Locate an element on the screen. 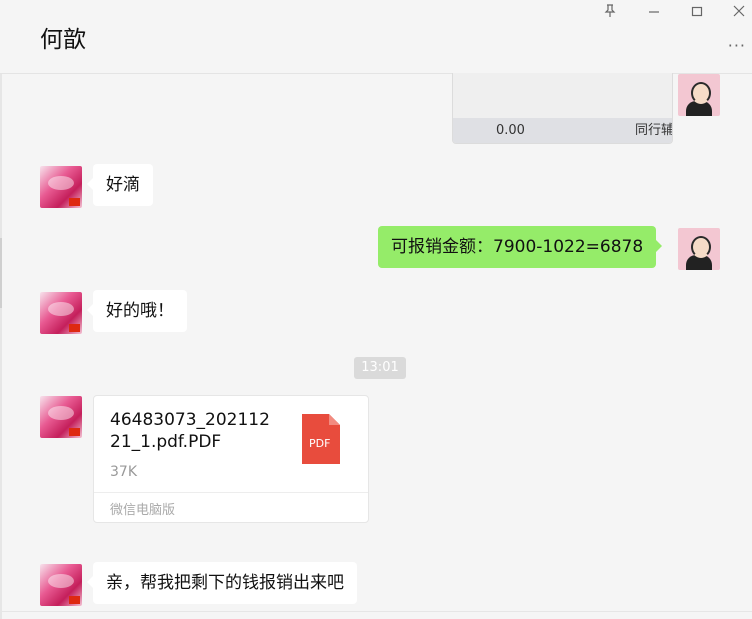  message-text: 可报销金额：7900-1022=6878 is located at coordinates (517, 247).